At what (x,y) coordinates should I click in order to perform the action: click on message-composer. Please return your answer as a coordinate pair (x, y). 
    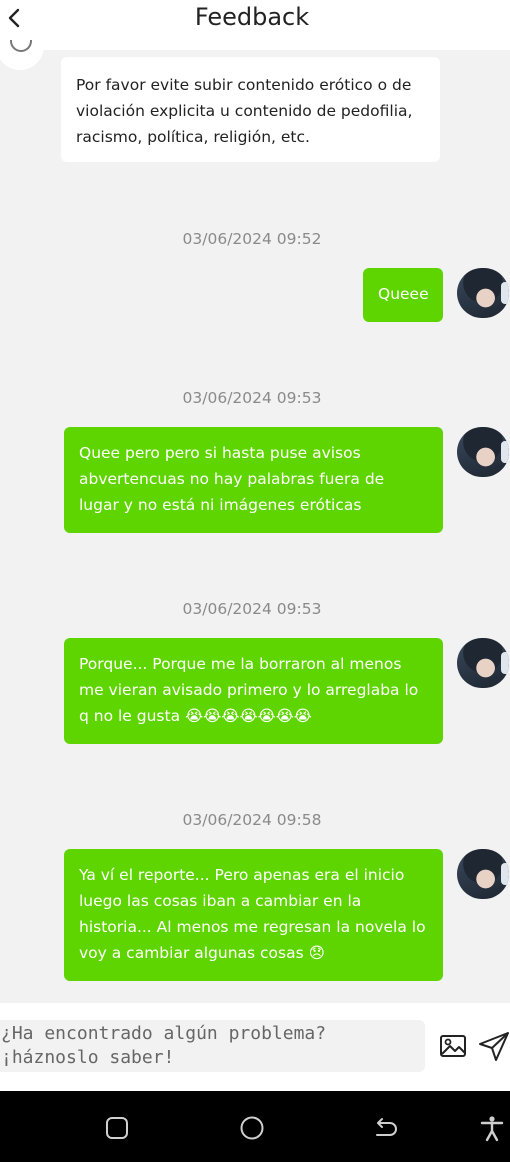
    Looking at the image, I should click on (255, 1047).